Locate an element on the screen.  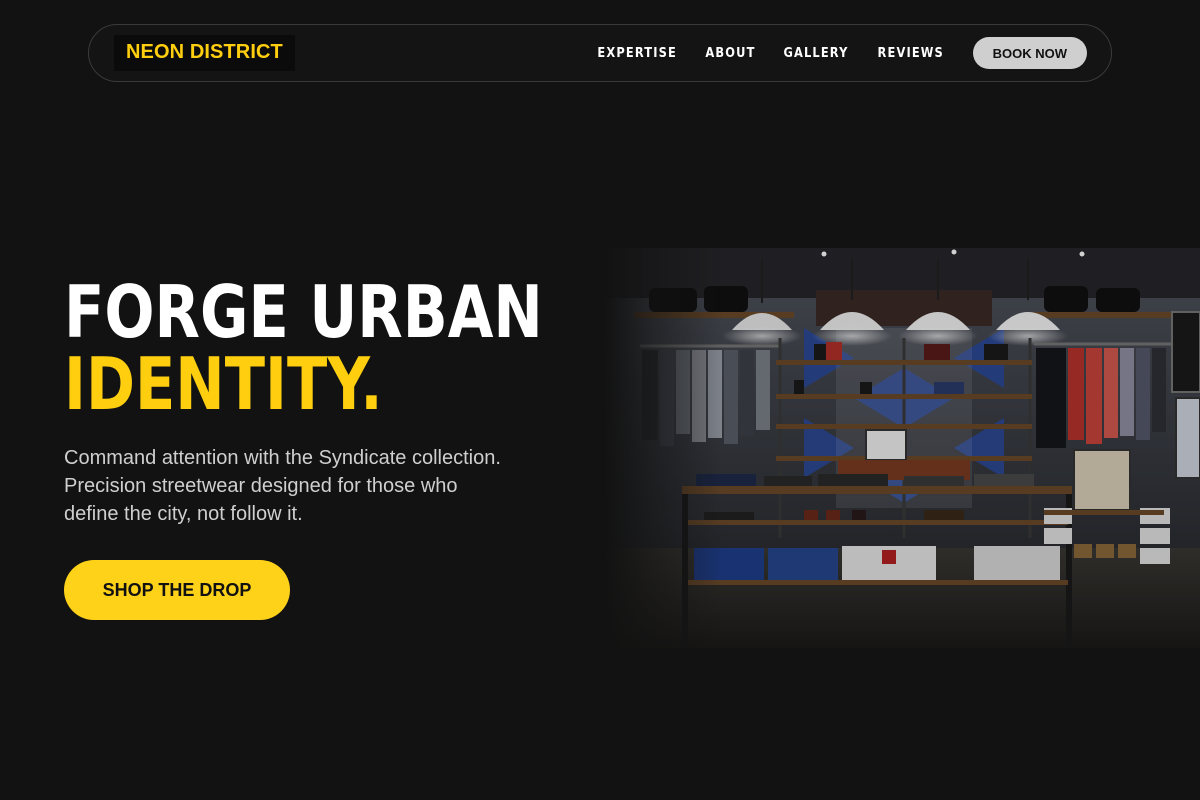
brand-logo: NEON DISTRICT is located at coordinates (204, 53).